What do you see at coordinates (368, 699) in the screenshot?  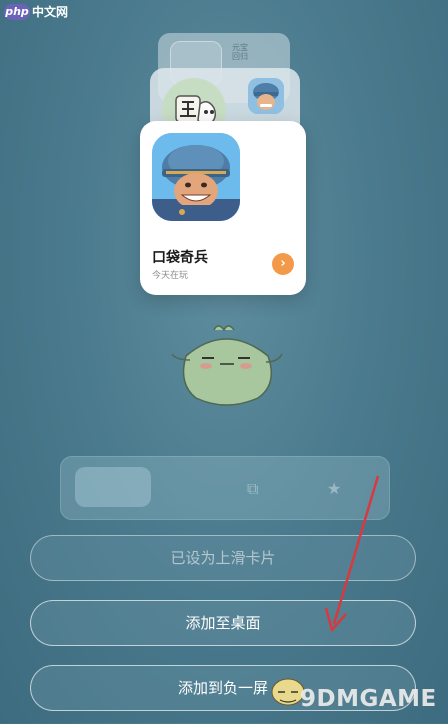 I see `bottom-watermark-text: 9DMGAME` at bounding box center [368, 699].